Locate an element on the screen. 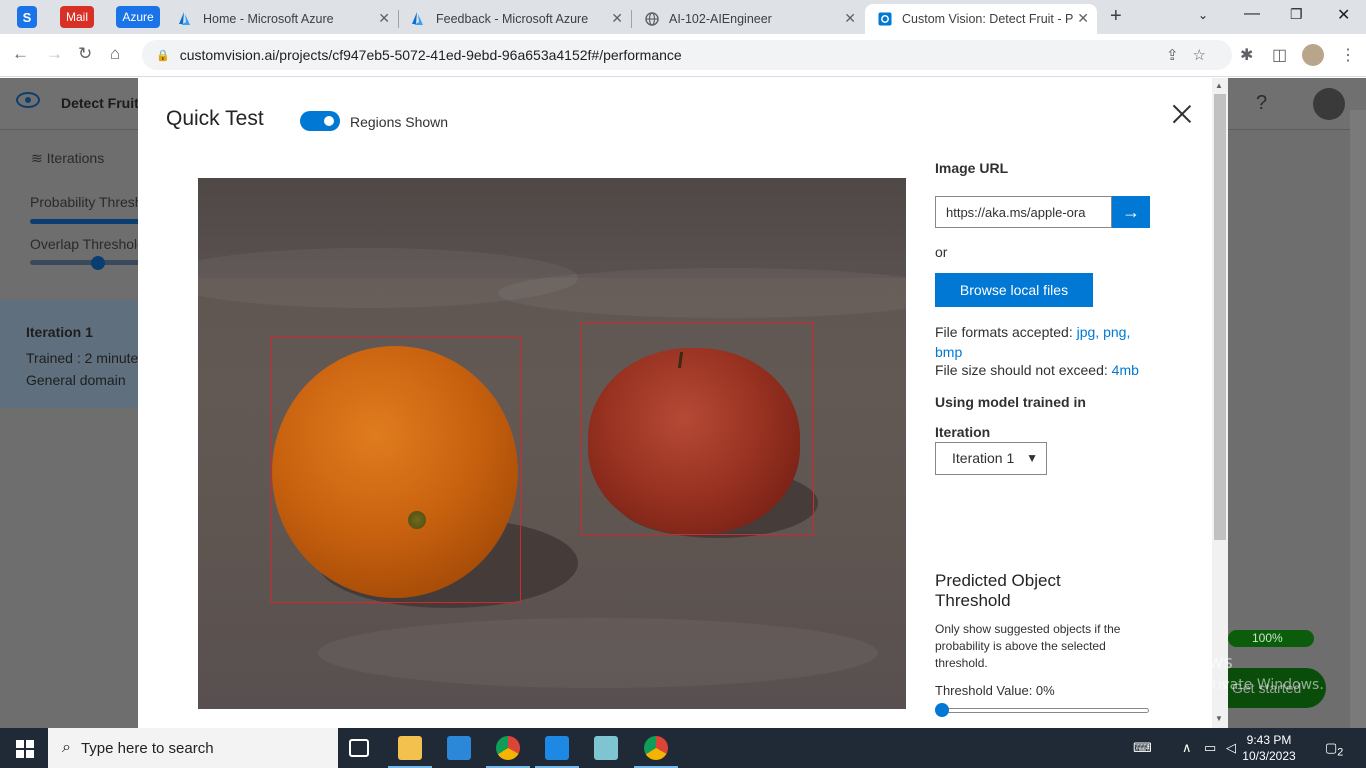 This screenshot has width=1366, height=768. file-formats-text: File formats accepted: jpg, png, bmp is located at coordinates (1040, 342).